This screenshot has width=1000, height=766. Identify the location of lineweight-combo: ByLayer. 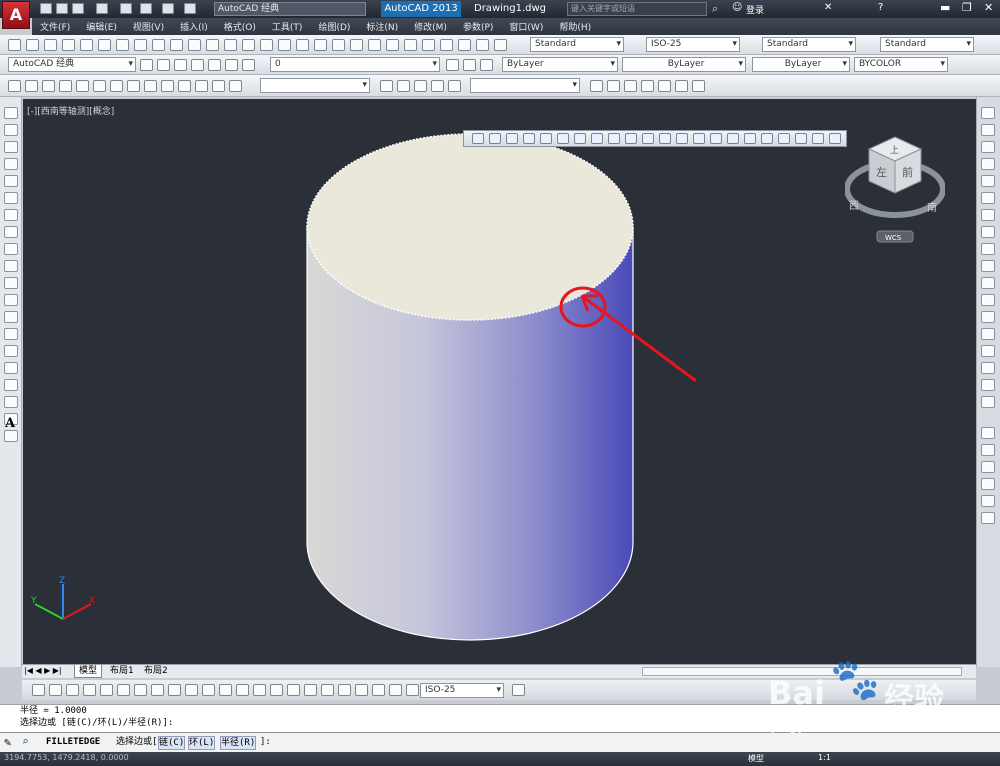
(801, 64).